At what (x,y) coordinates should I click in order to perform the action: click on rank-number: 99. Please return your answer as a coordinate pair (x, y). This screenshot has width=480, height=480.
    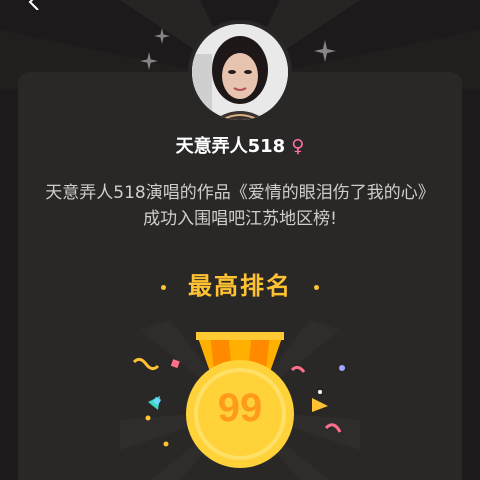
    Looking at the image, I should click on (240, 408).